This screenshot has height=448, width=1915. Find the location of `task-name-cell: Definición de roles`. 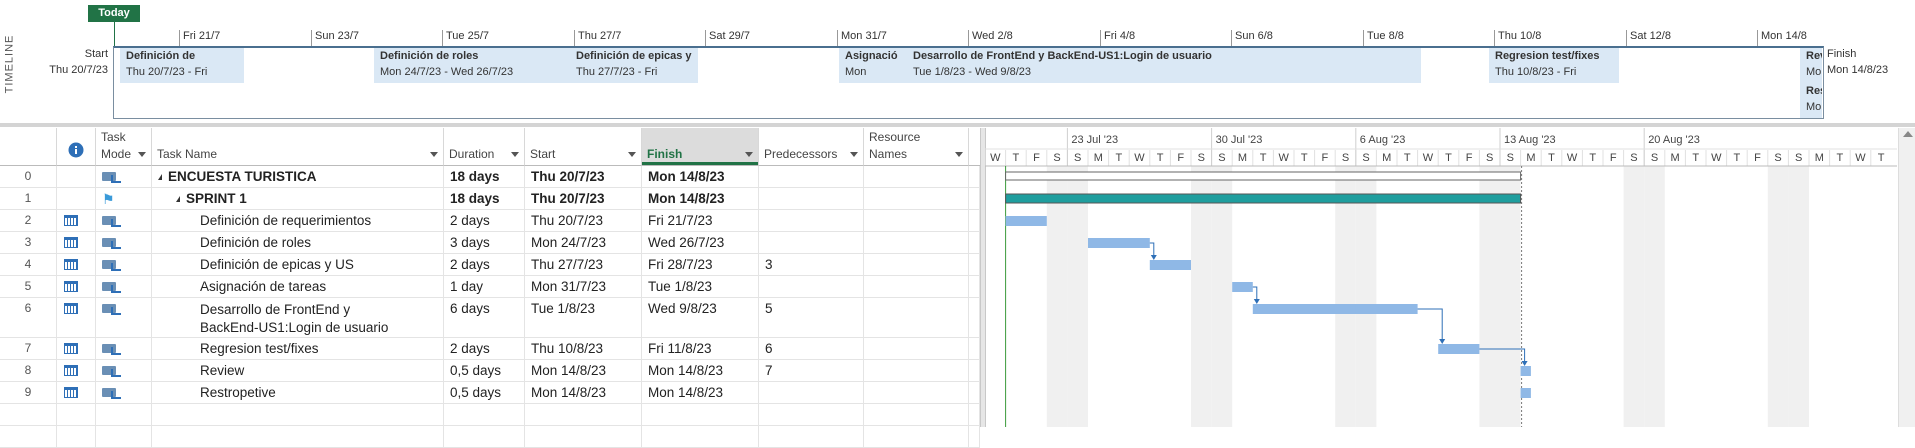

task-name-cell: Definición de roles is located at coordinates (298, 242).